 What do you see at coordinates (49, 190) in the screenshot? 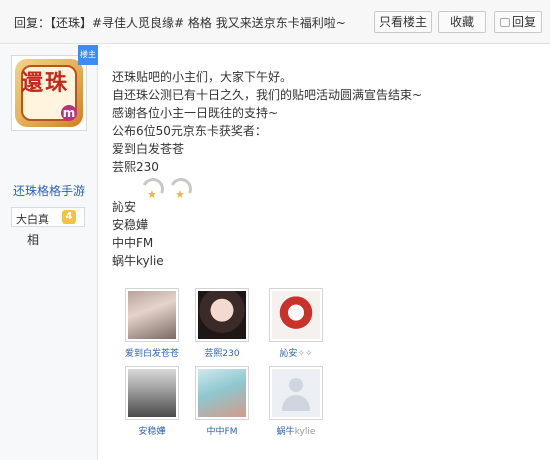
I see `author-name: 还珠格格手游` at bounding box center [49, 190].